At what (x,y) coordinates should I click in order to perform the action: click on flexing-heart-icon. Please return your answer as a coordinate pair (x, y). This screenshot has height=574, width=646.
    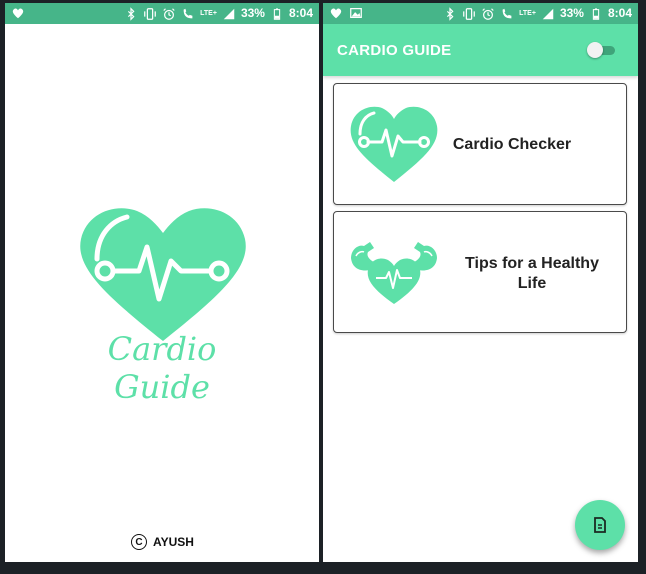
    Looking at the image, I should click on (394, 273).